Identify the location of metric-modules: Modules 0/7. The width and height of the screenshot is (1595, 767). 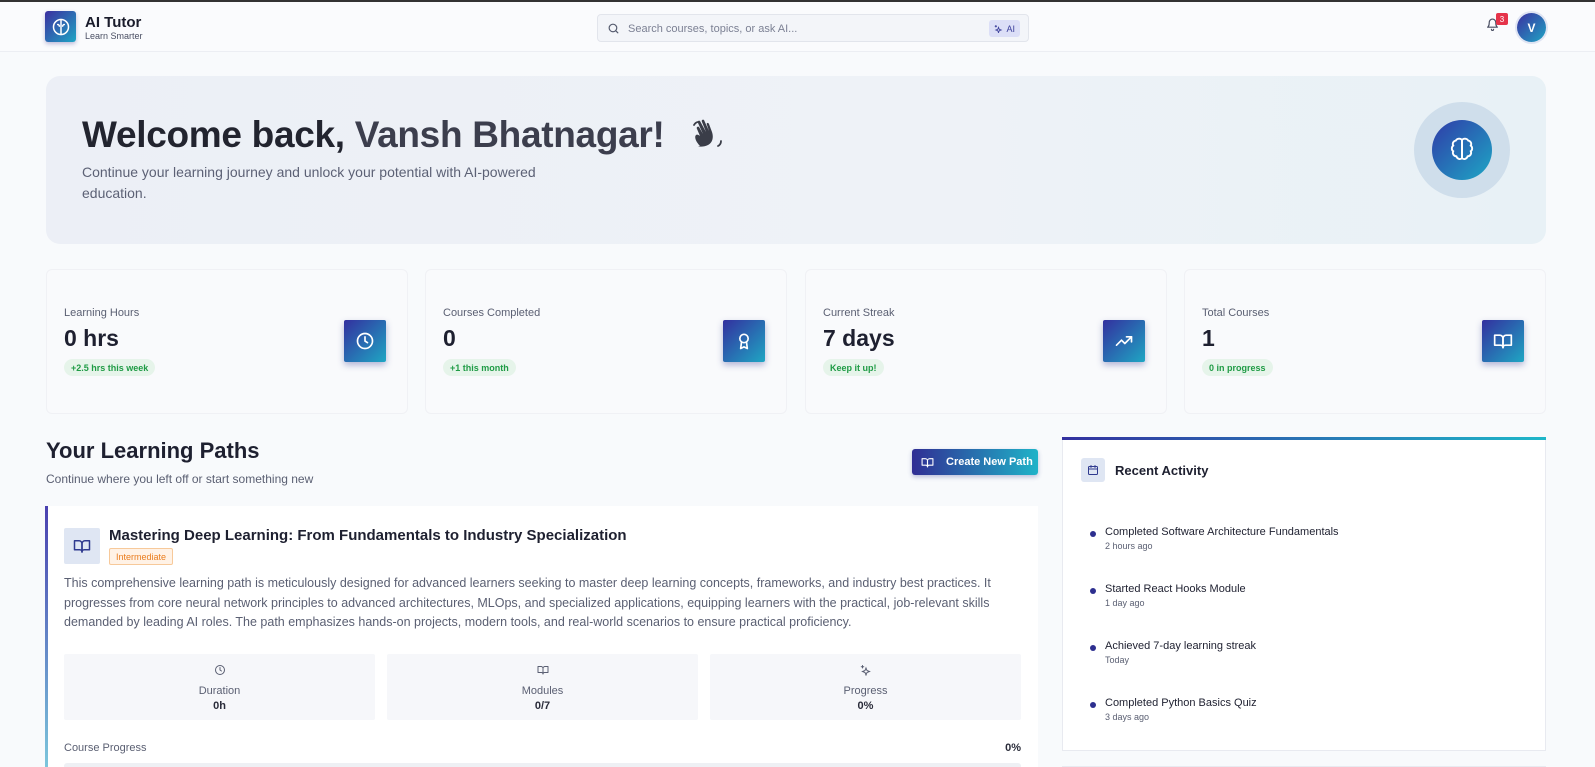
(542, 687).